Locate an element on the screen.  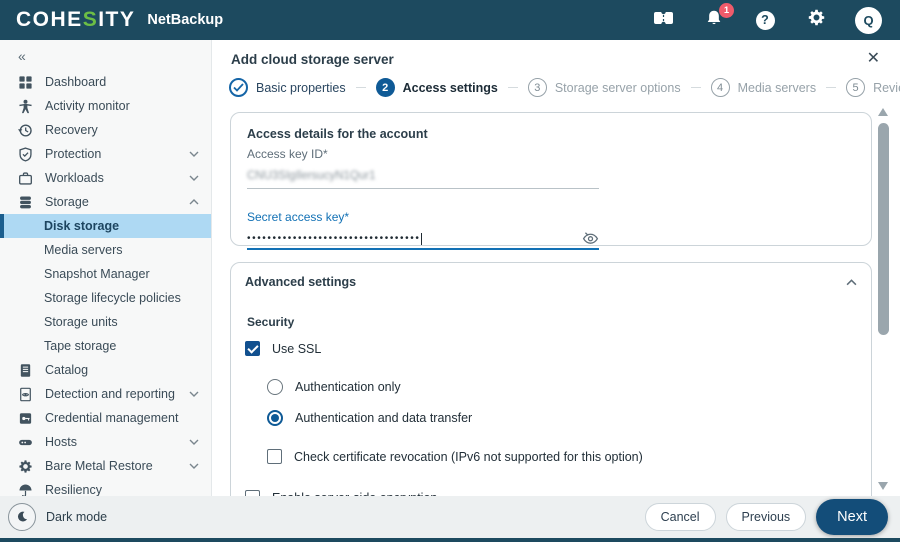
use-ssl-label: Use SSL is located at coordinates (297, 348).